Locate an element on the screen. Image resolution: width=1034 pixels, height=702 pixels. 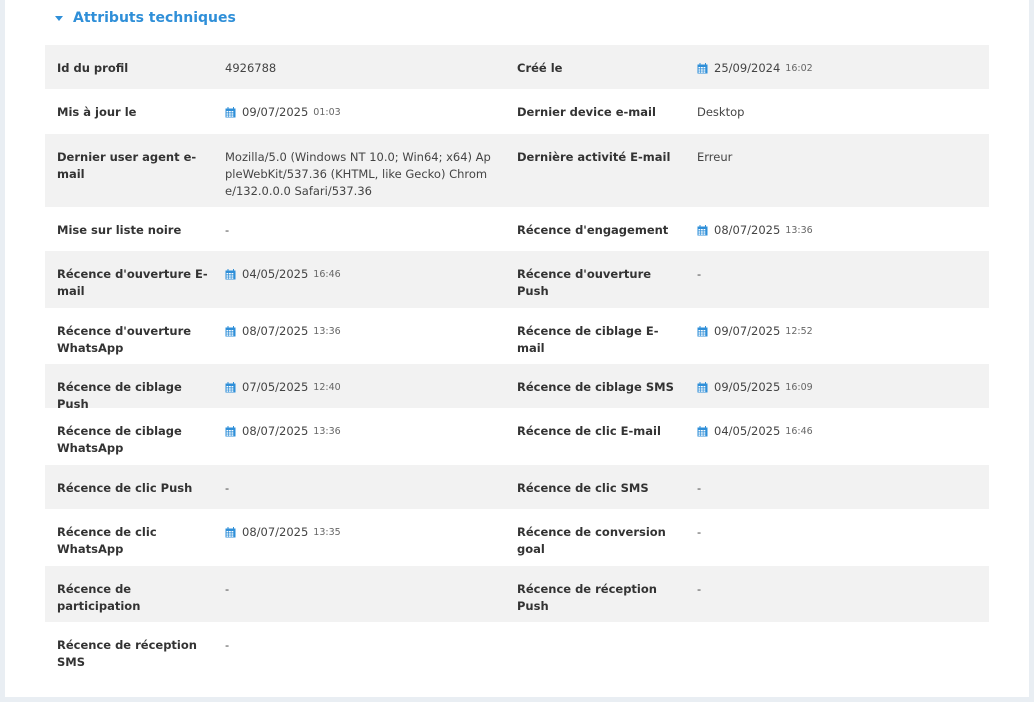
date-text: 04/05/2025 is located at coordinates (747, 431).